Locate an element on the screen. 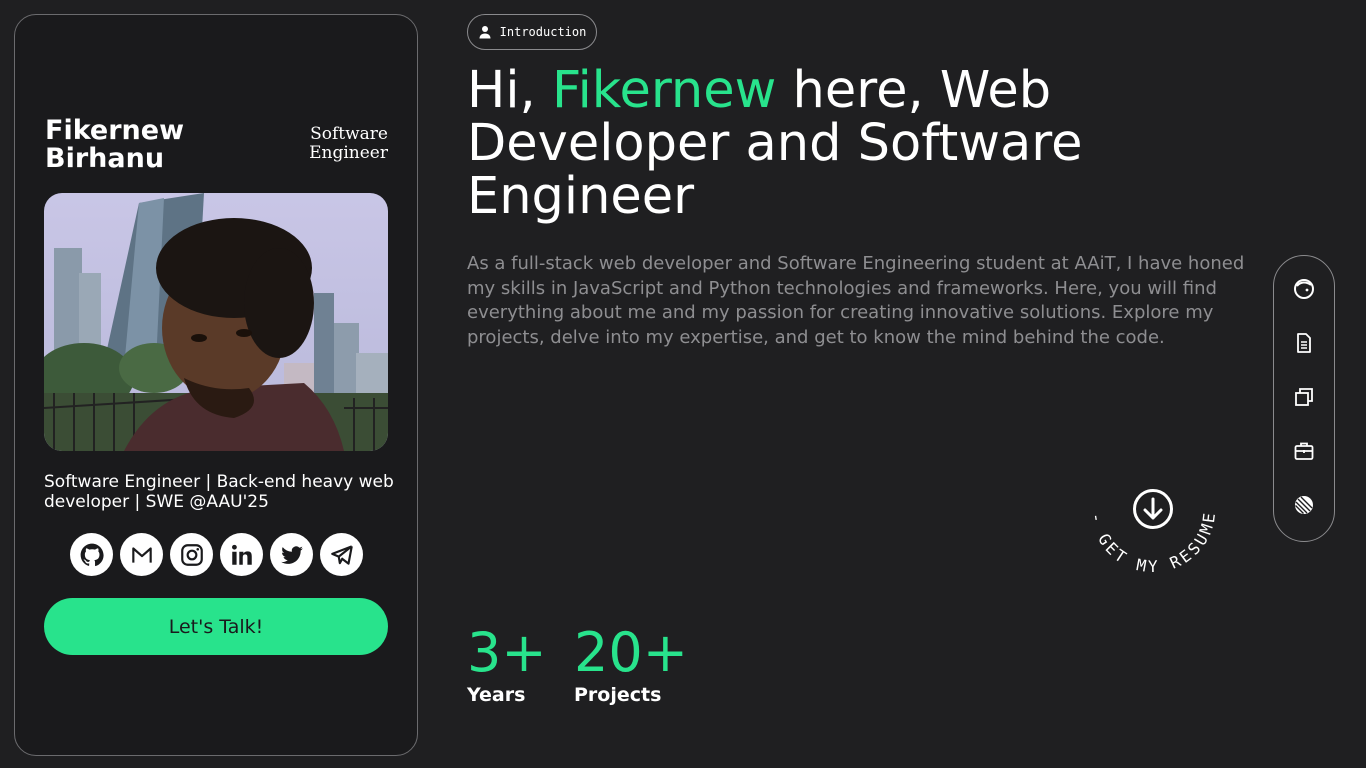 Image resolution: width=1366 pixels, height=768 pixels. nav-experience is located at coordinates (1304, 451).